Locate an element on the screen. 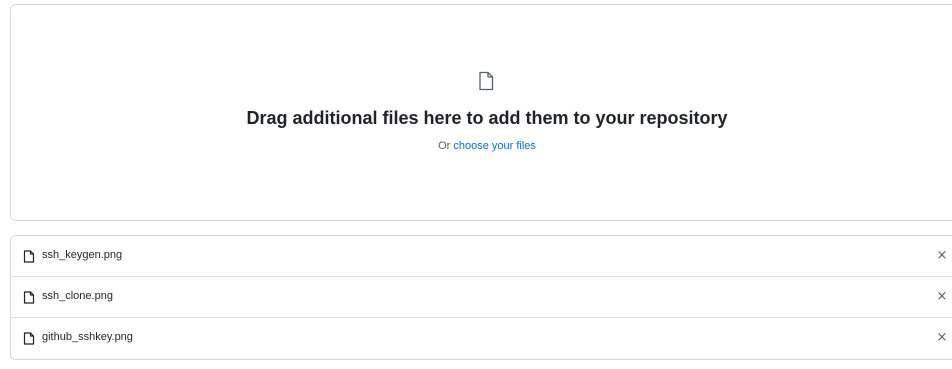 The width and height of the screenshot is (952, 369). file-name: github_sshkey.png is located at coordinates (87, 337).